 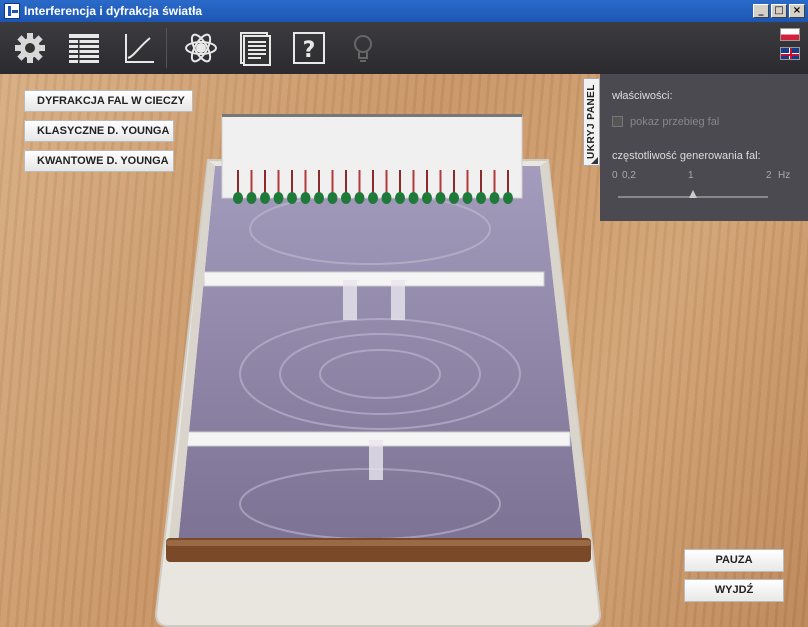 I want to click on hide-panel-toggle: UKRYJ PANEL, so click(x=591, y=122).